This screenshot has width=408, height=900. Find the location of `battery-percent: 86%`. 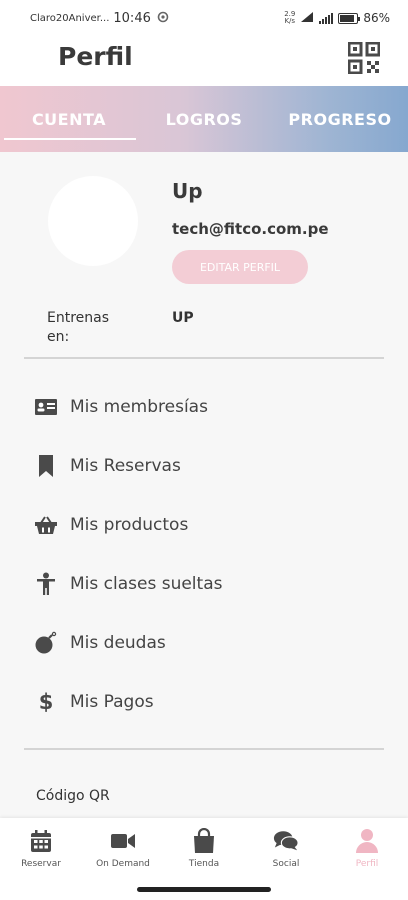

battery-percent: 86% is located at coordinates (376, 18).